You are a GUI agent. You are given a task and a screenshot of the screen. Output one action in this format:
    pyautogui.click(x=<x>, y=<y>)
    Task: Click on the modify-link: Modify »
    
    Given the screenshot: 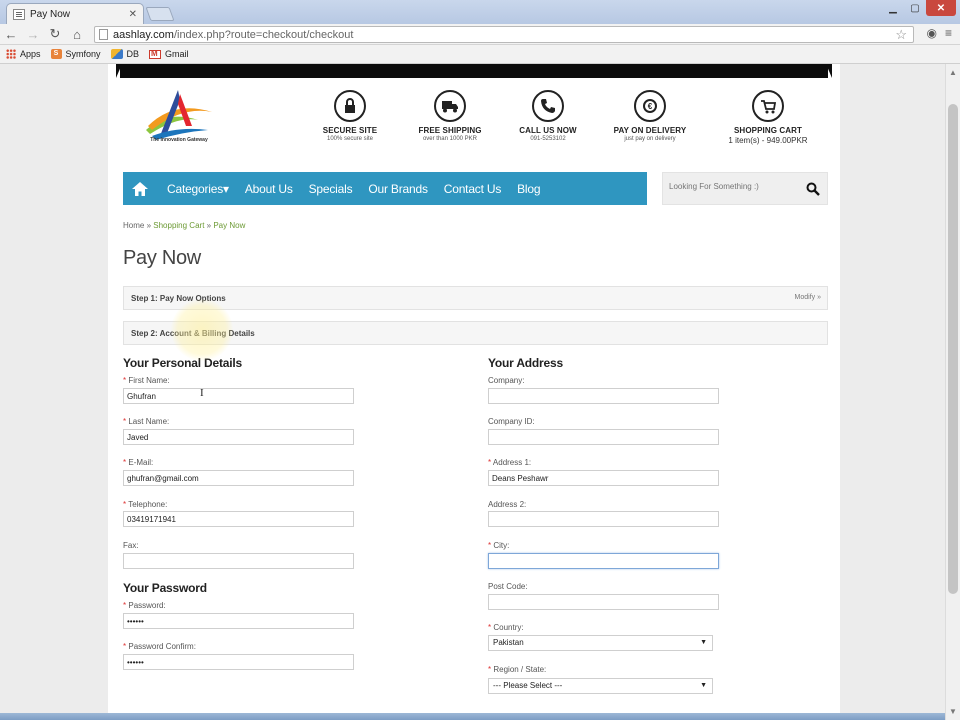 What is the action you would take?
    pyautogui.click(x=808, y=297)
    